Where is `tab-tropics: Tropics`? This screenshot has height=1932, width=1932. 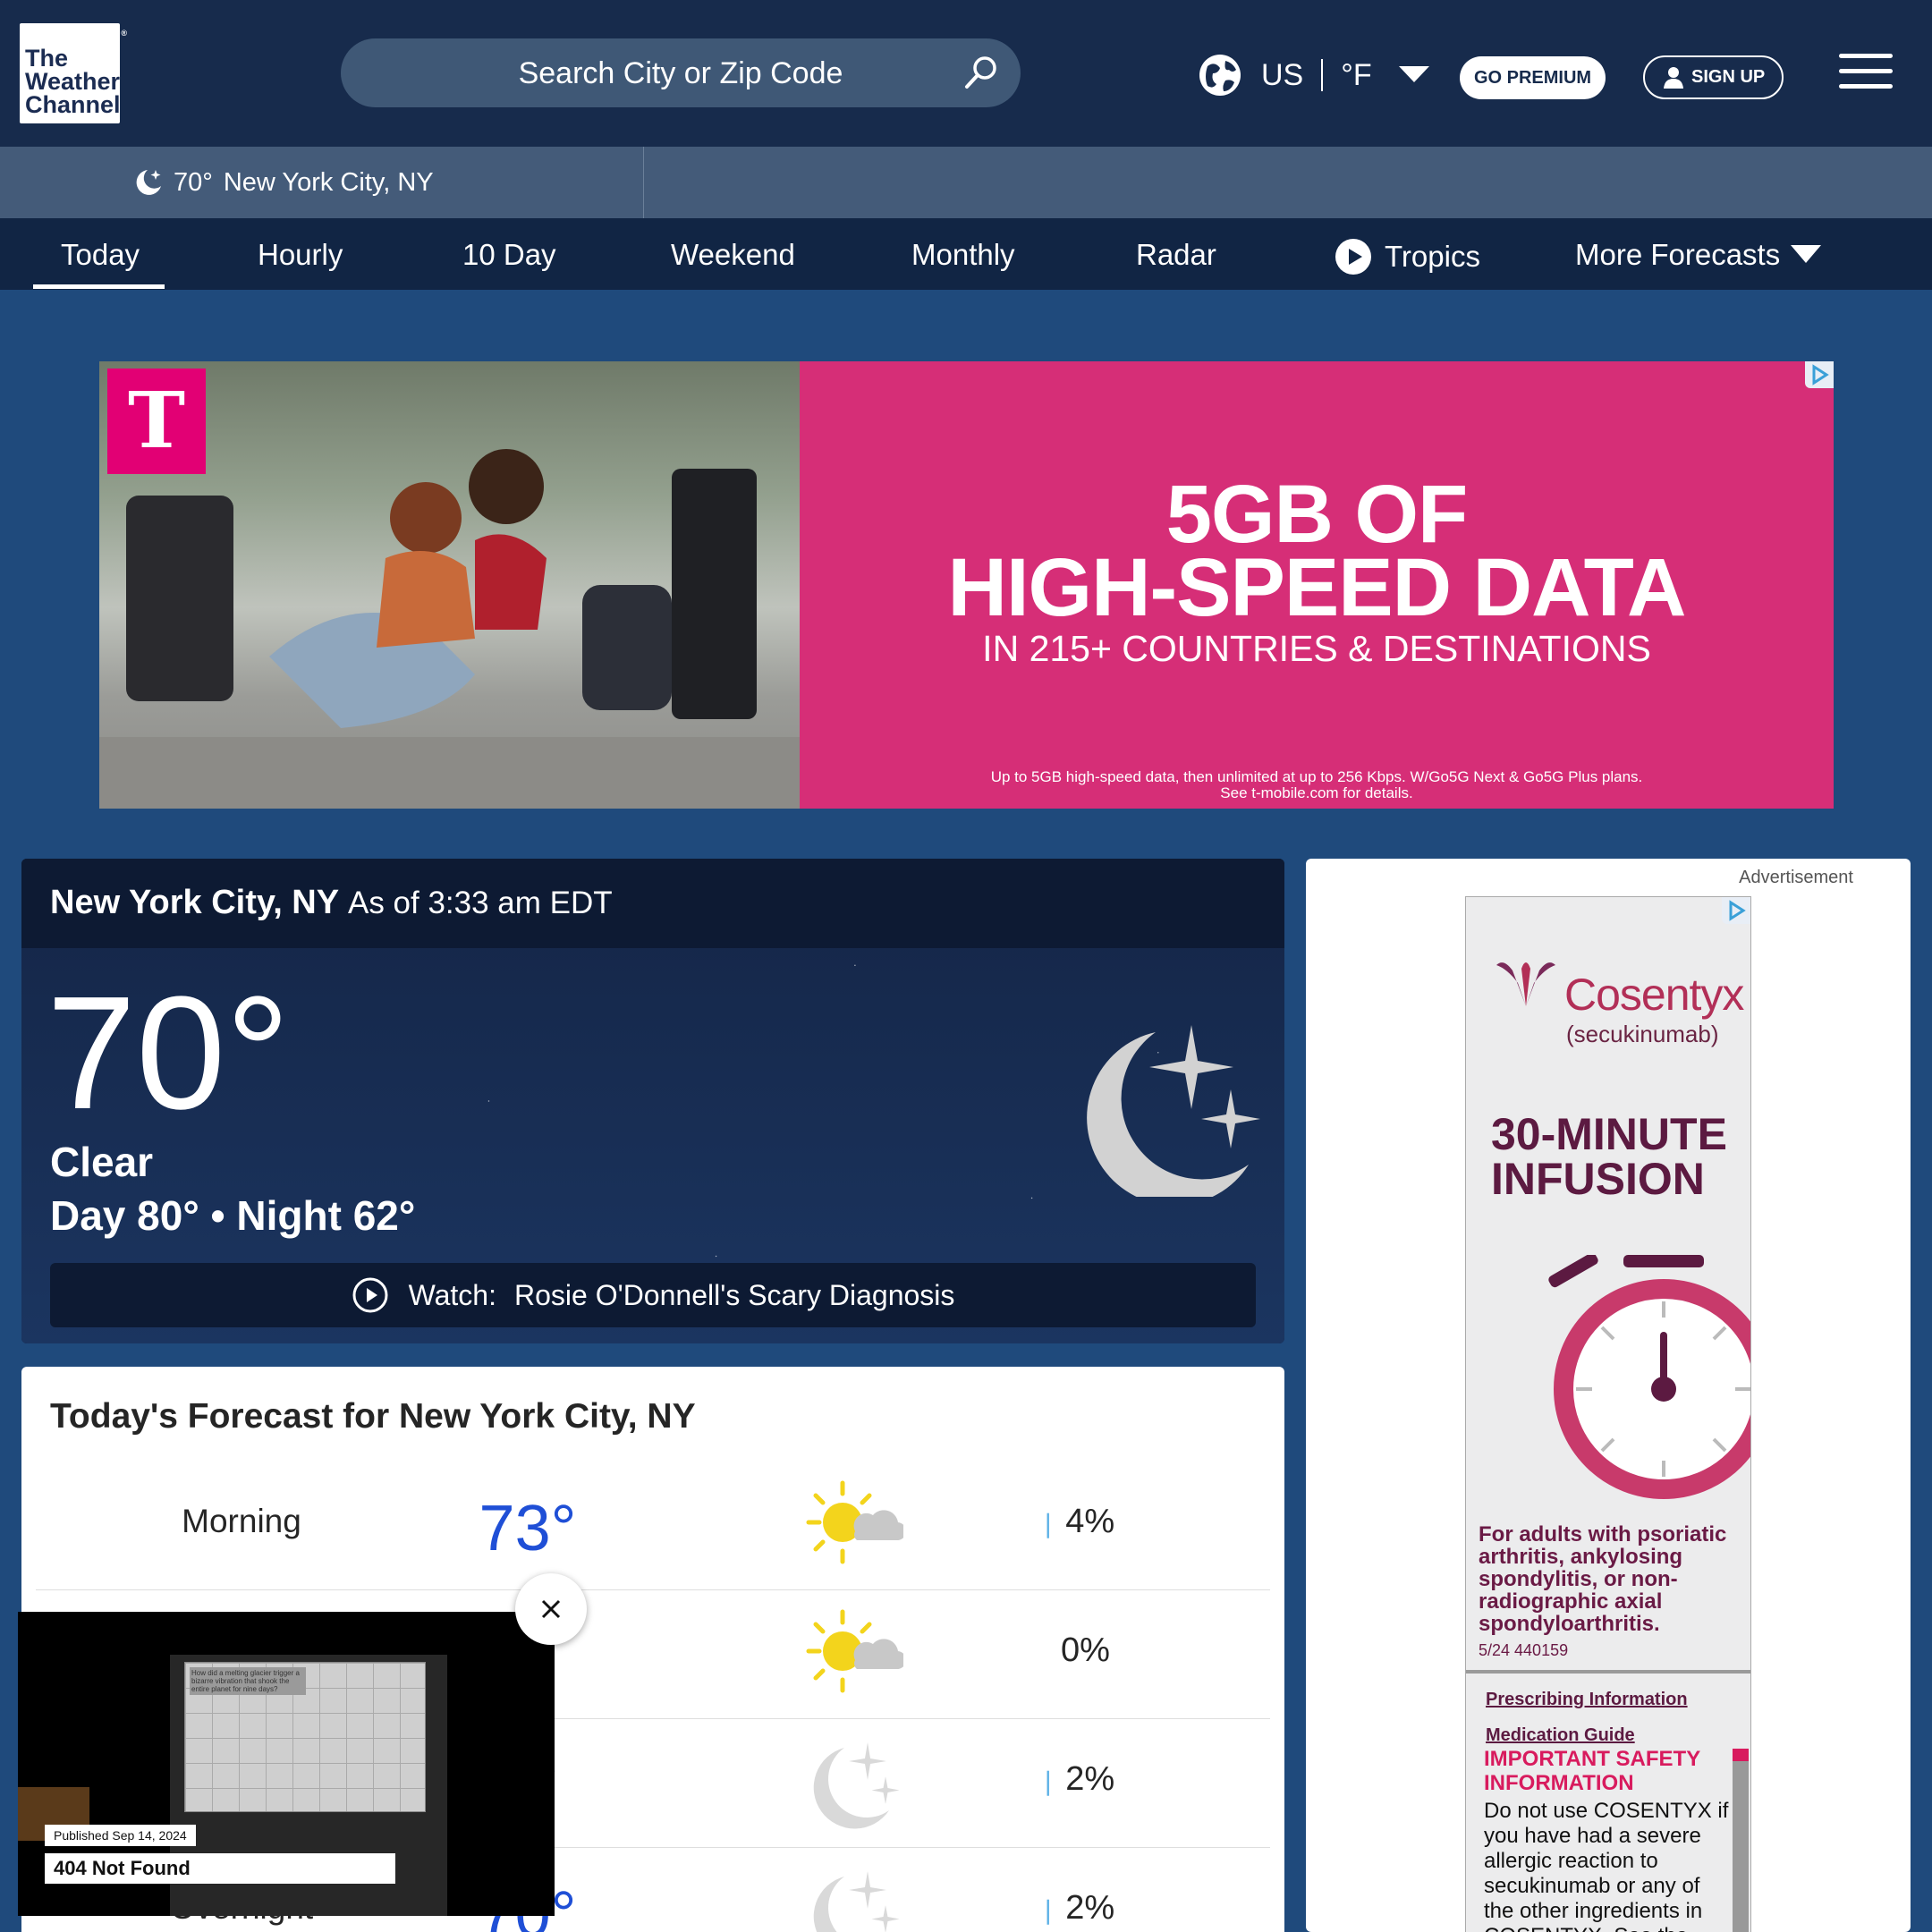 tab-tropics: Tropics is located at coordinates (1407, 256).